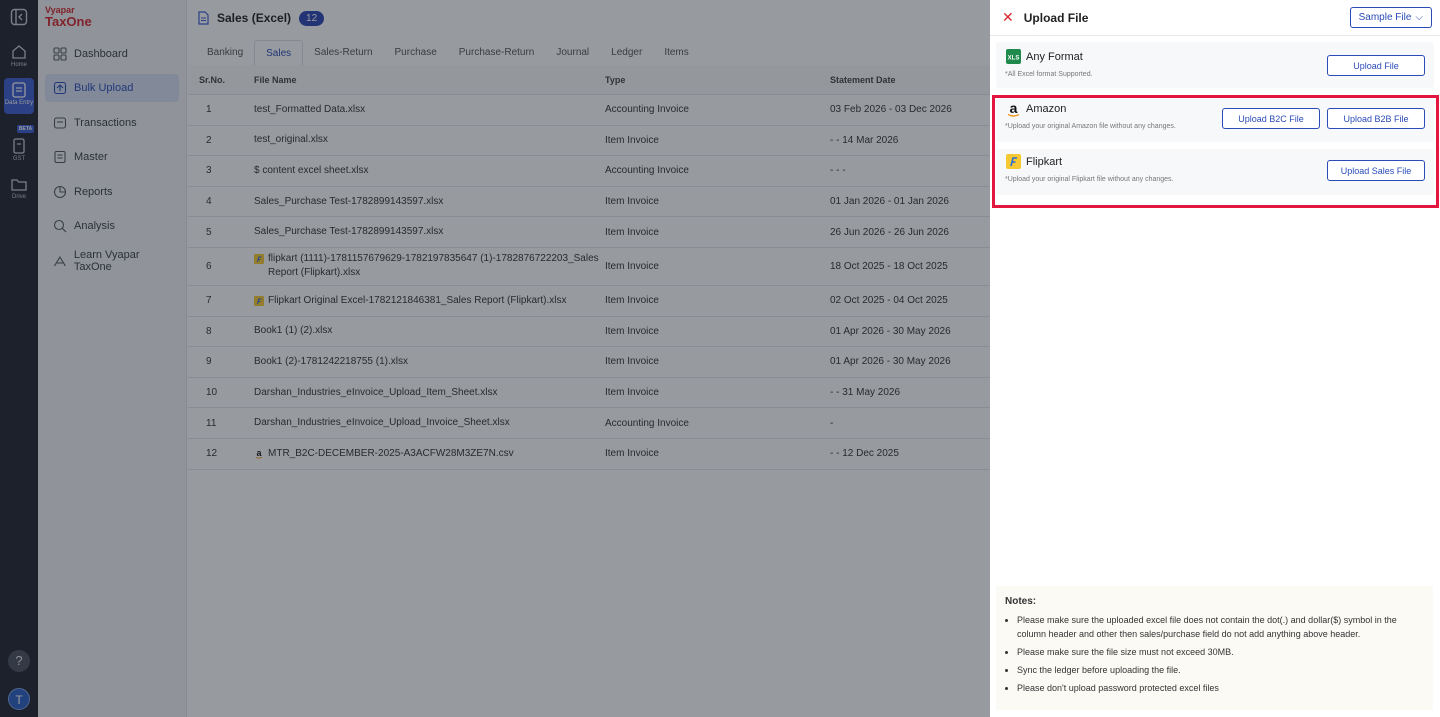 This screenshot has width=1440, height=717. I want to click on notes-title: Notes:, so click(1021, 601).